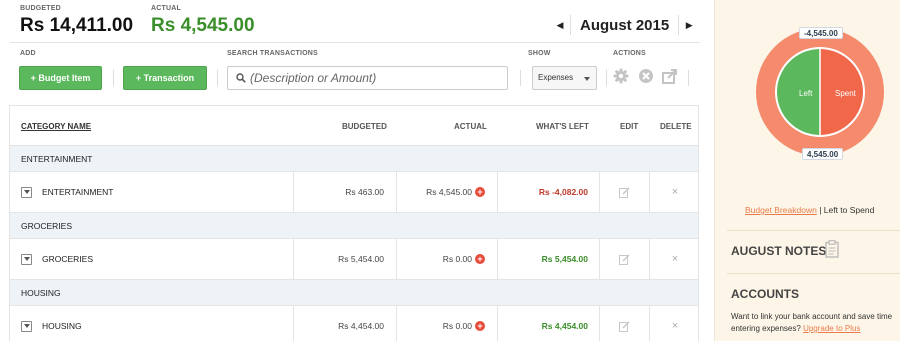 The height and width of the screenshot is (341, 900). I want to click on search-input, so click(375, 78).